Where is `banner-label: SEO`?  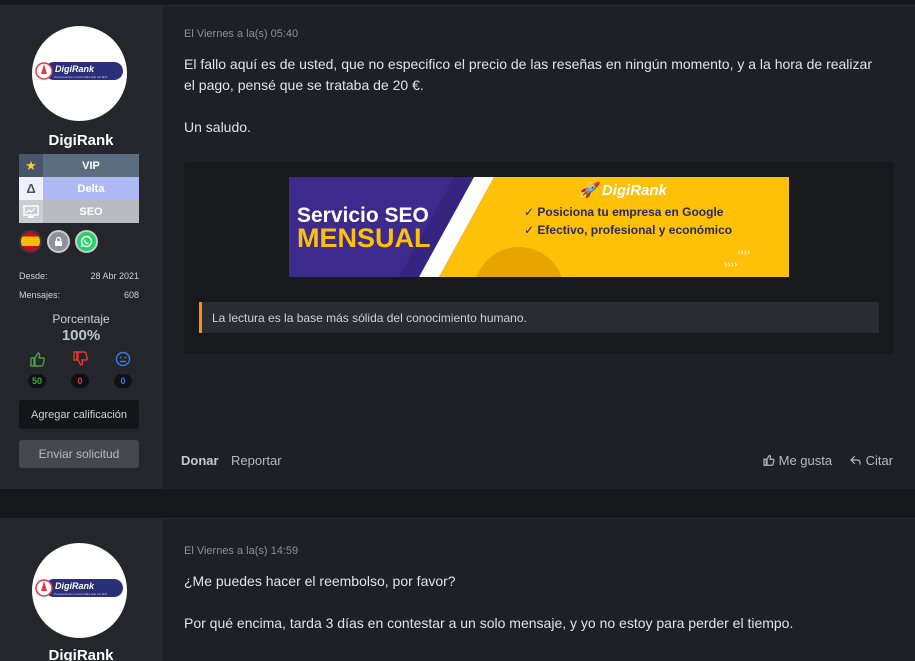
banner-label: SEO is located at coordinates (91, 211).